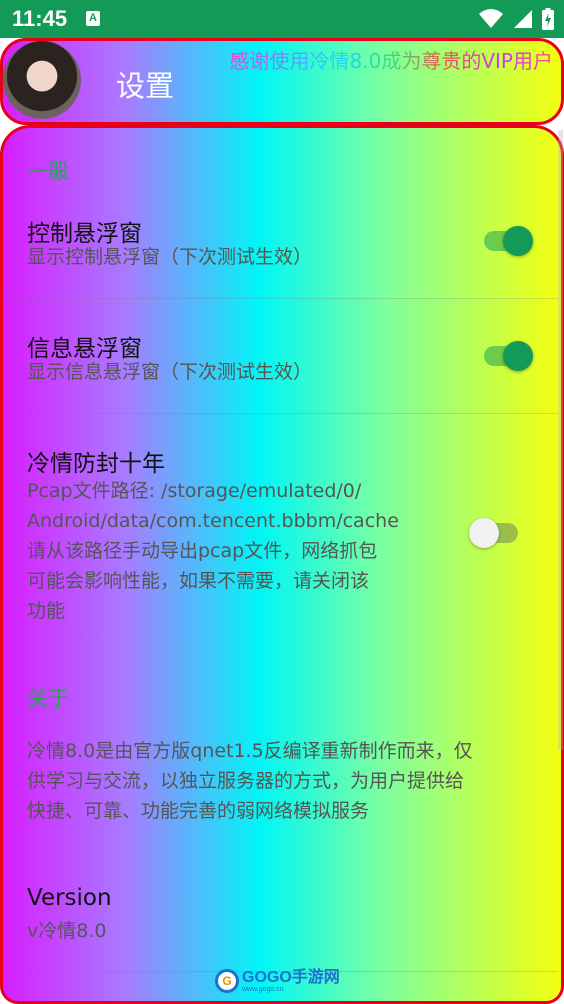  Describe the element at coordinates (48, 699) in the screenshot. I see `section-header-about: 关于` at that location.